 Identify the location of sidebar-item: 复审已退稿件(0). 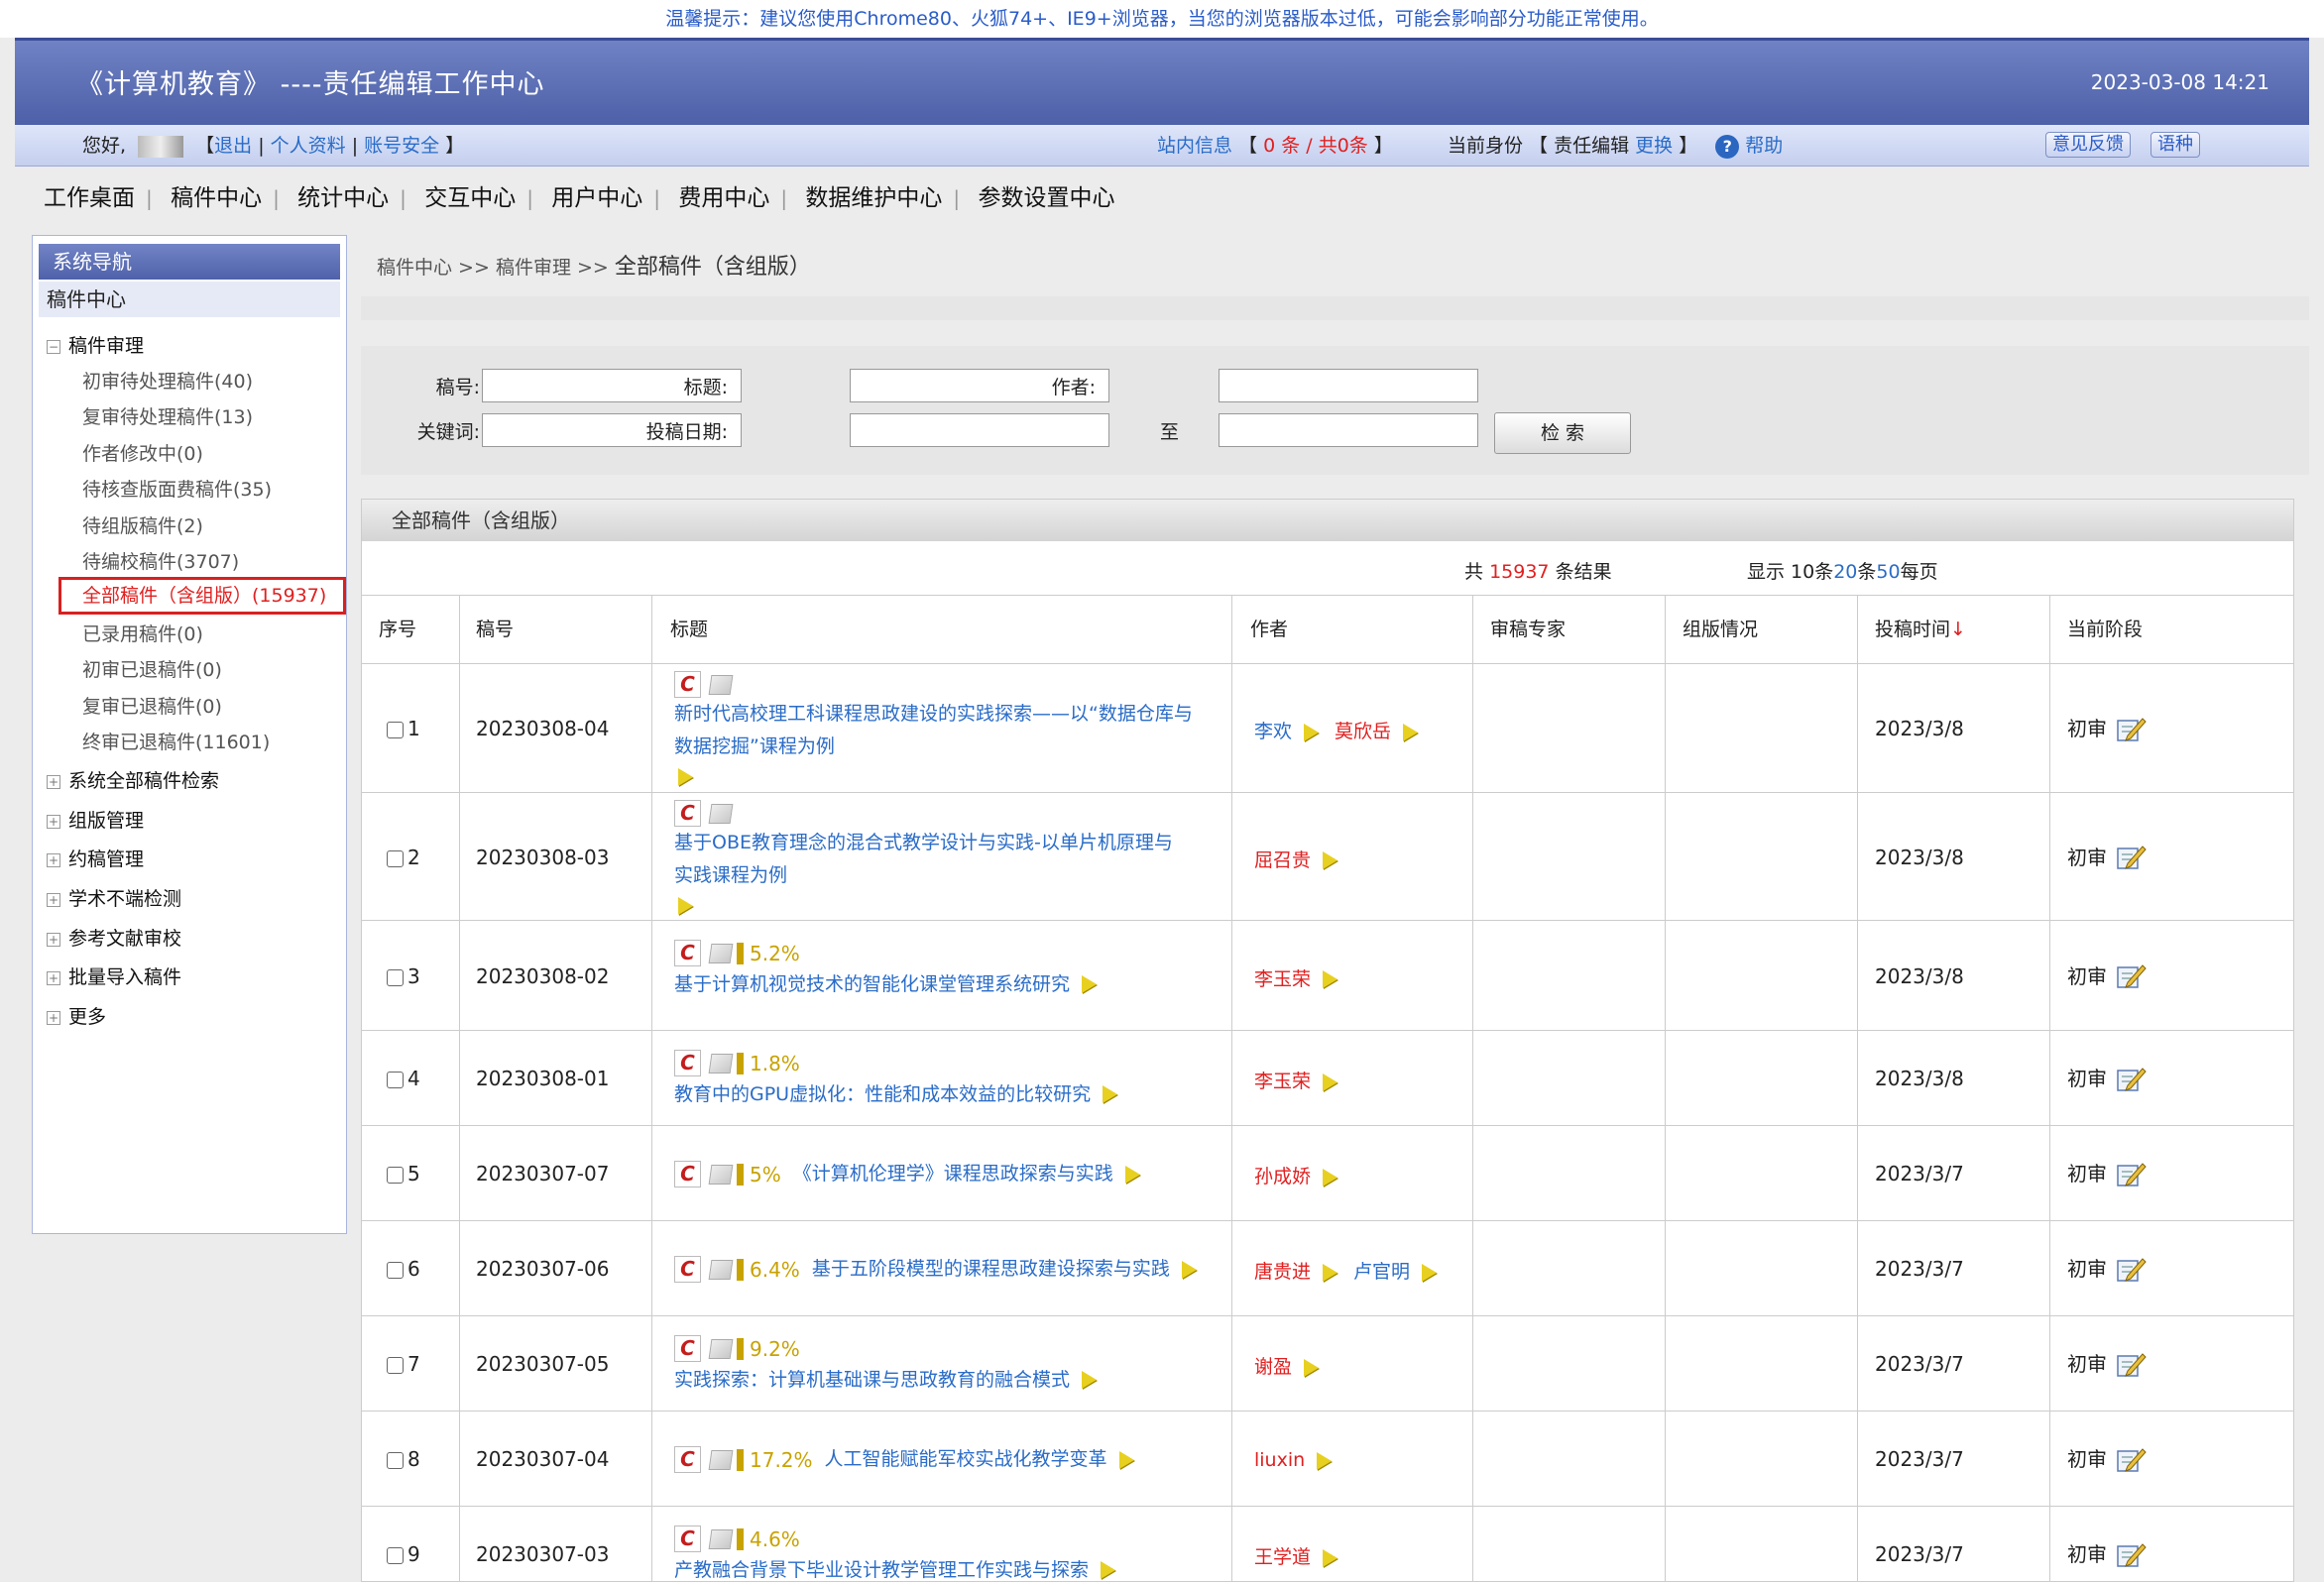
(152, 705).